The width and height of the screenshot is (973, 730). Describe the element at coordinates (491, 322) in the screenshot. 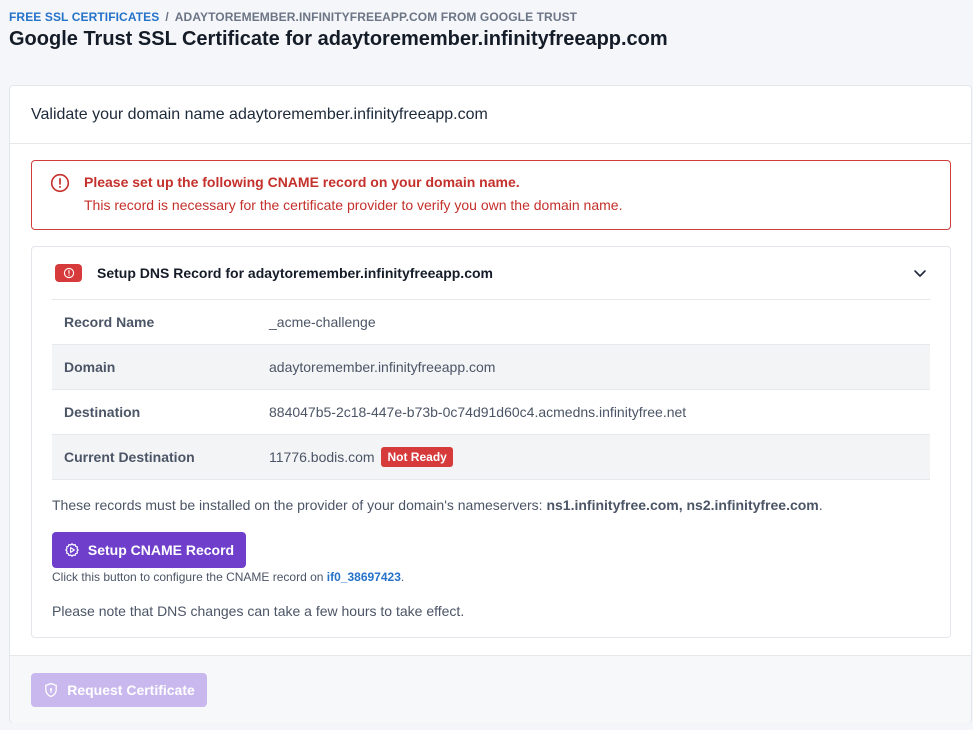

I see `table-row: Record Name _acme-challenge` at that location.